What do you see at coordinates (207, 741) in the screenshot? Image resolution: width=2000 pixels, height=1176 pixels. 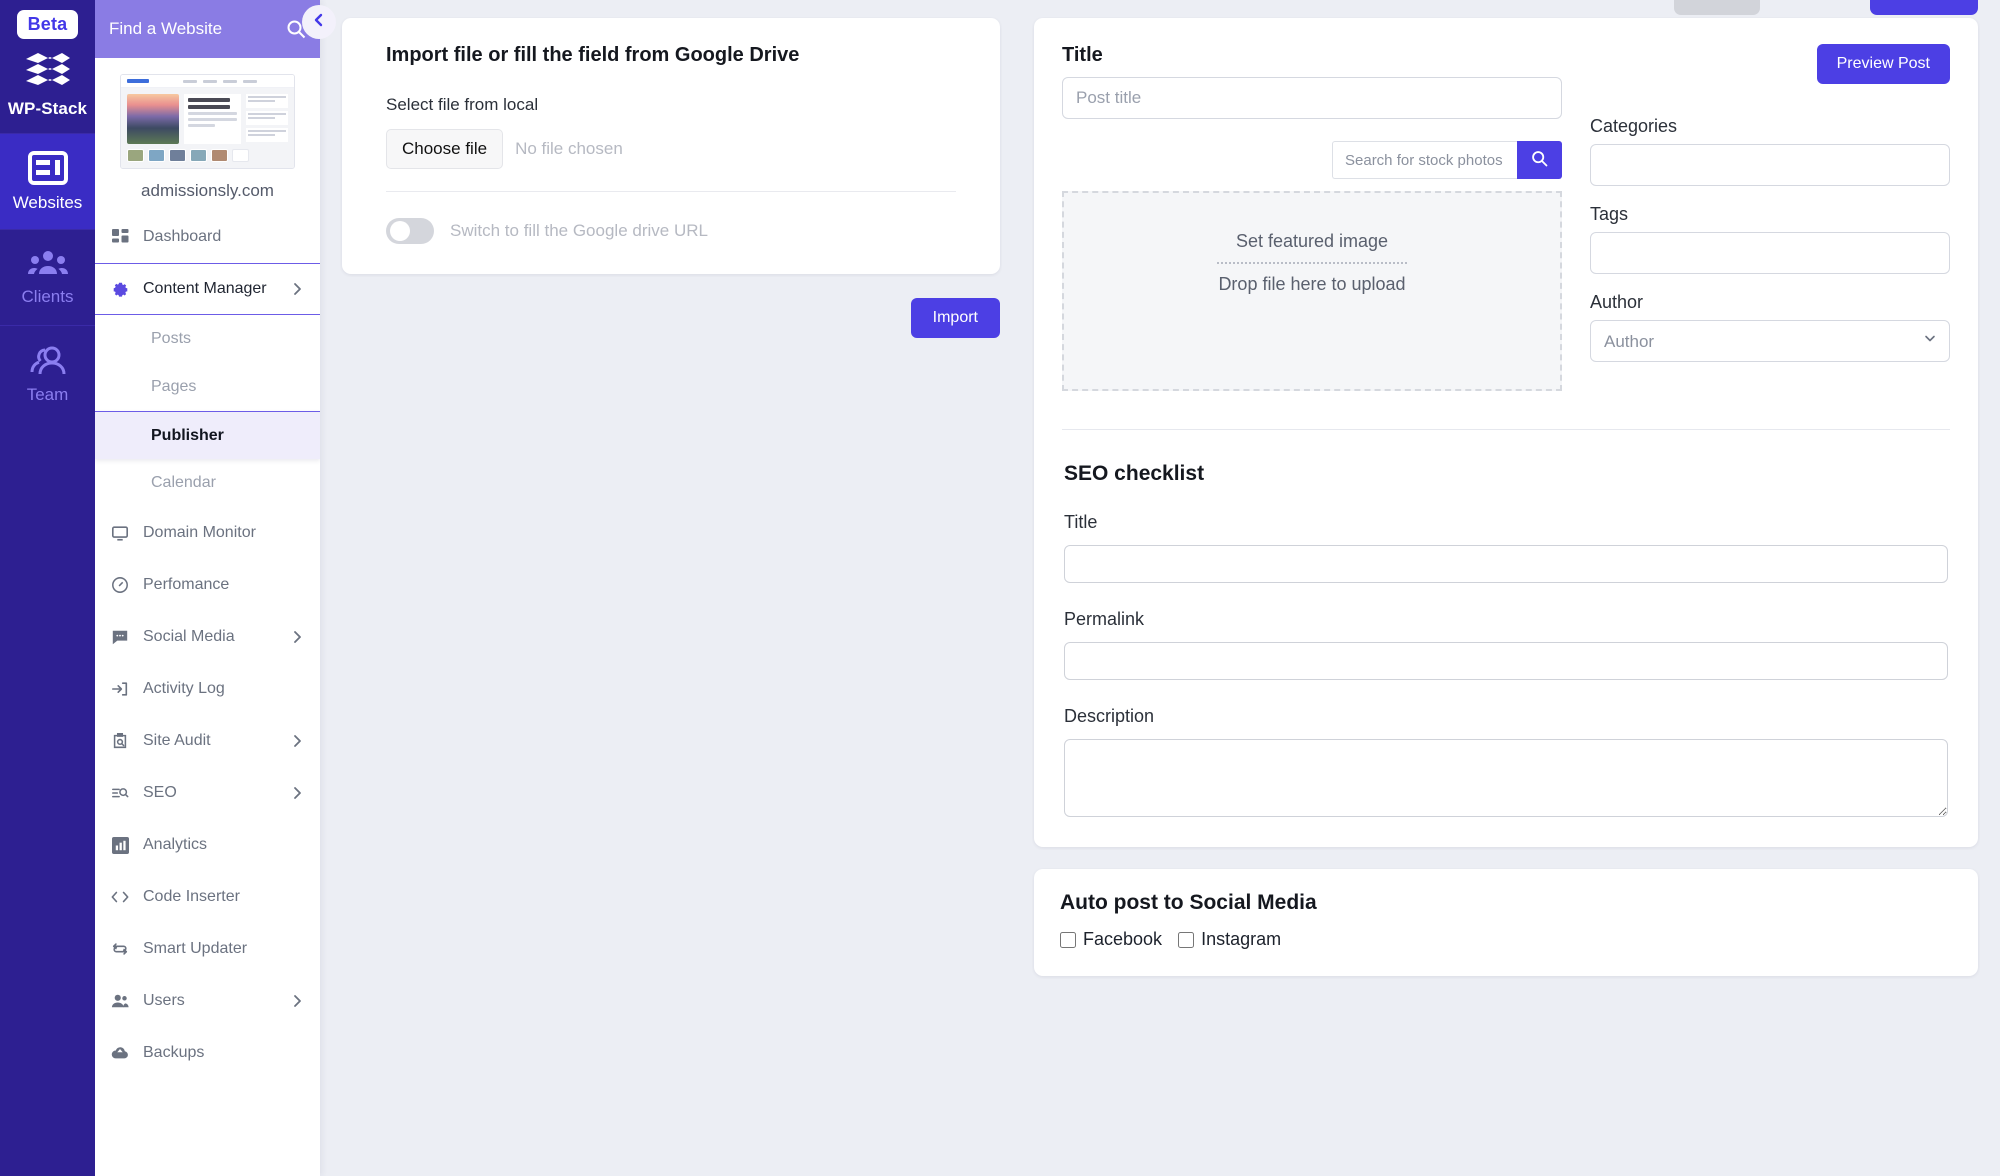 I see `sidebar-item-site-audit: Site Audit` at bounding box center [207, 741].